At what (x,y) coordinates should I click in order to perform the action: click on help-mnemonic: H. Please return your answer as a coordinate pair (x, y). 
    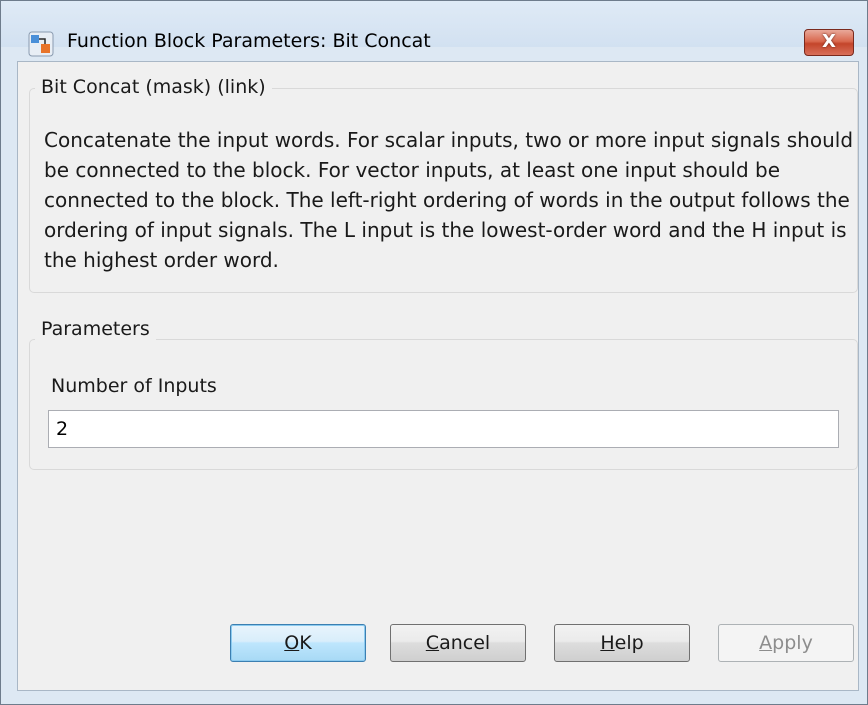
    Looking at the image, I should click on (607, 643).